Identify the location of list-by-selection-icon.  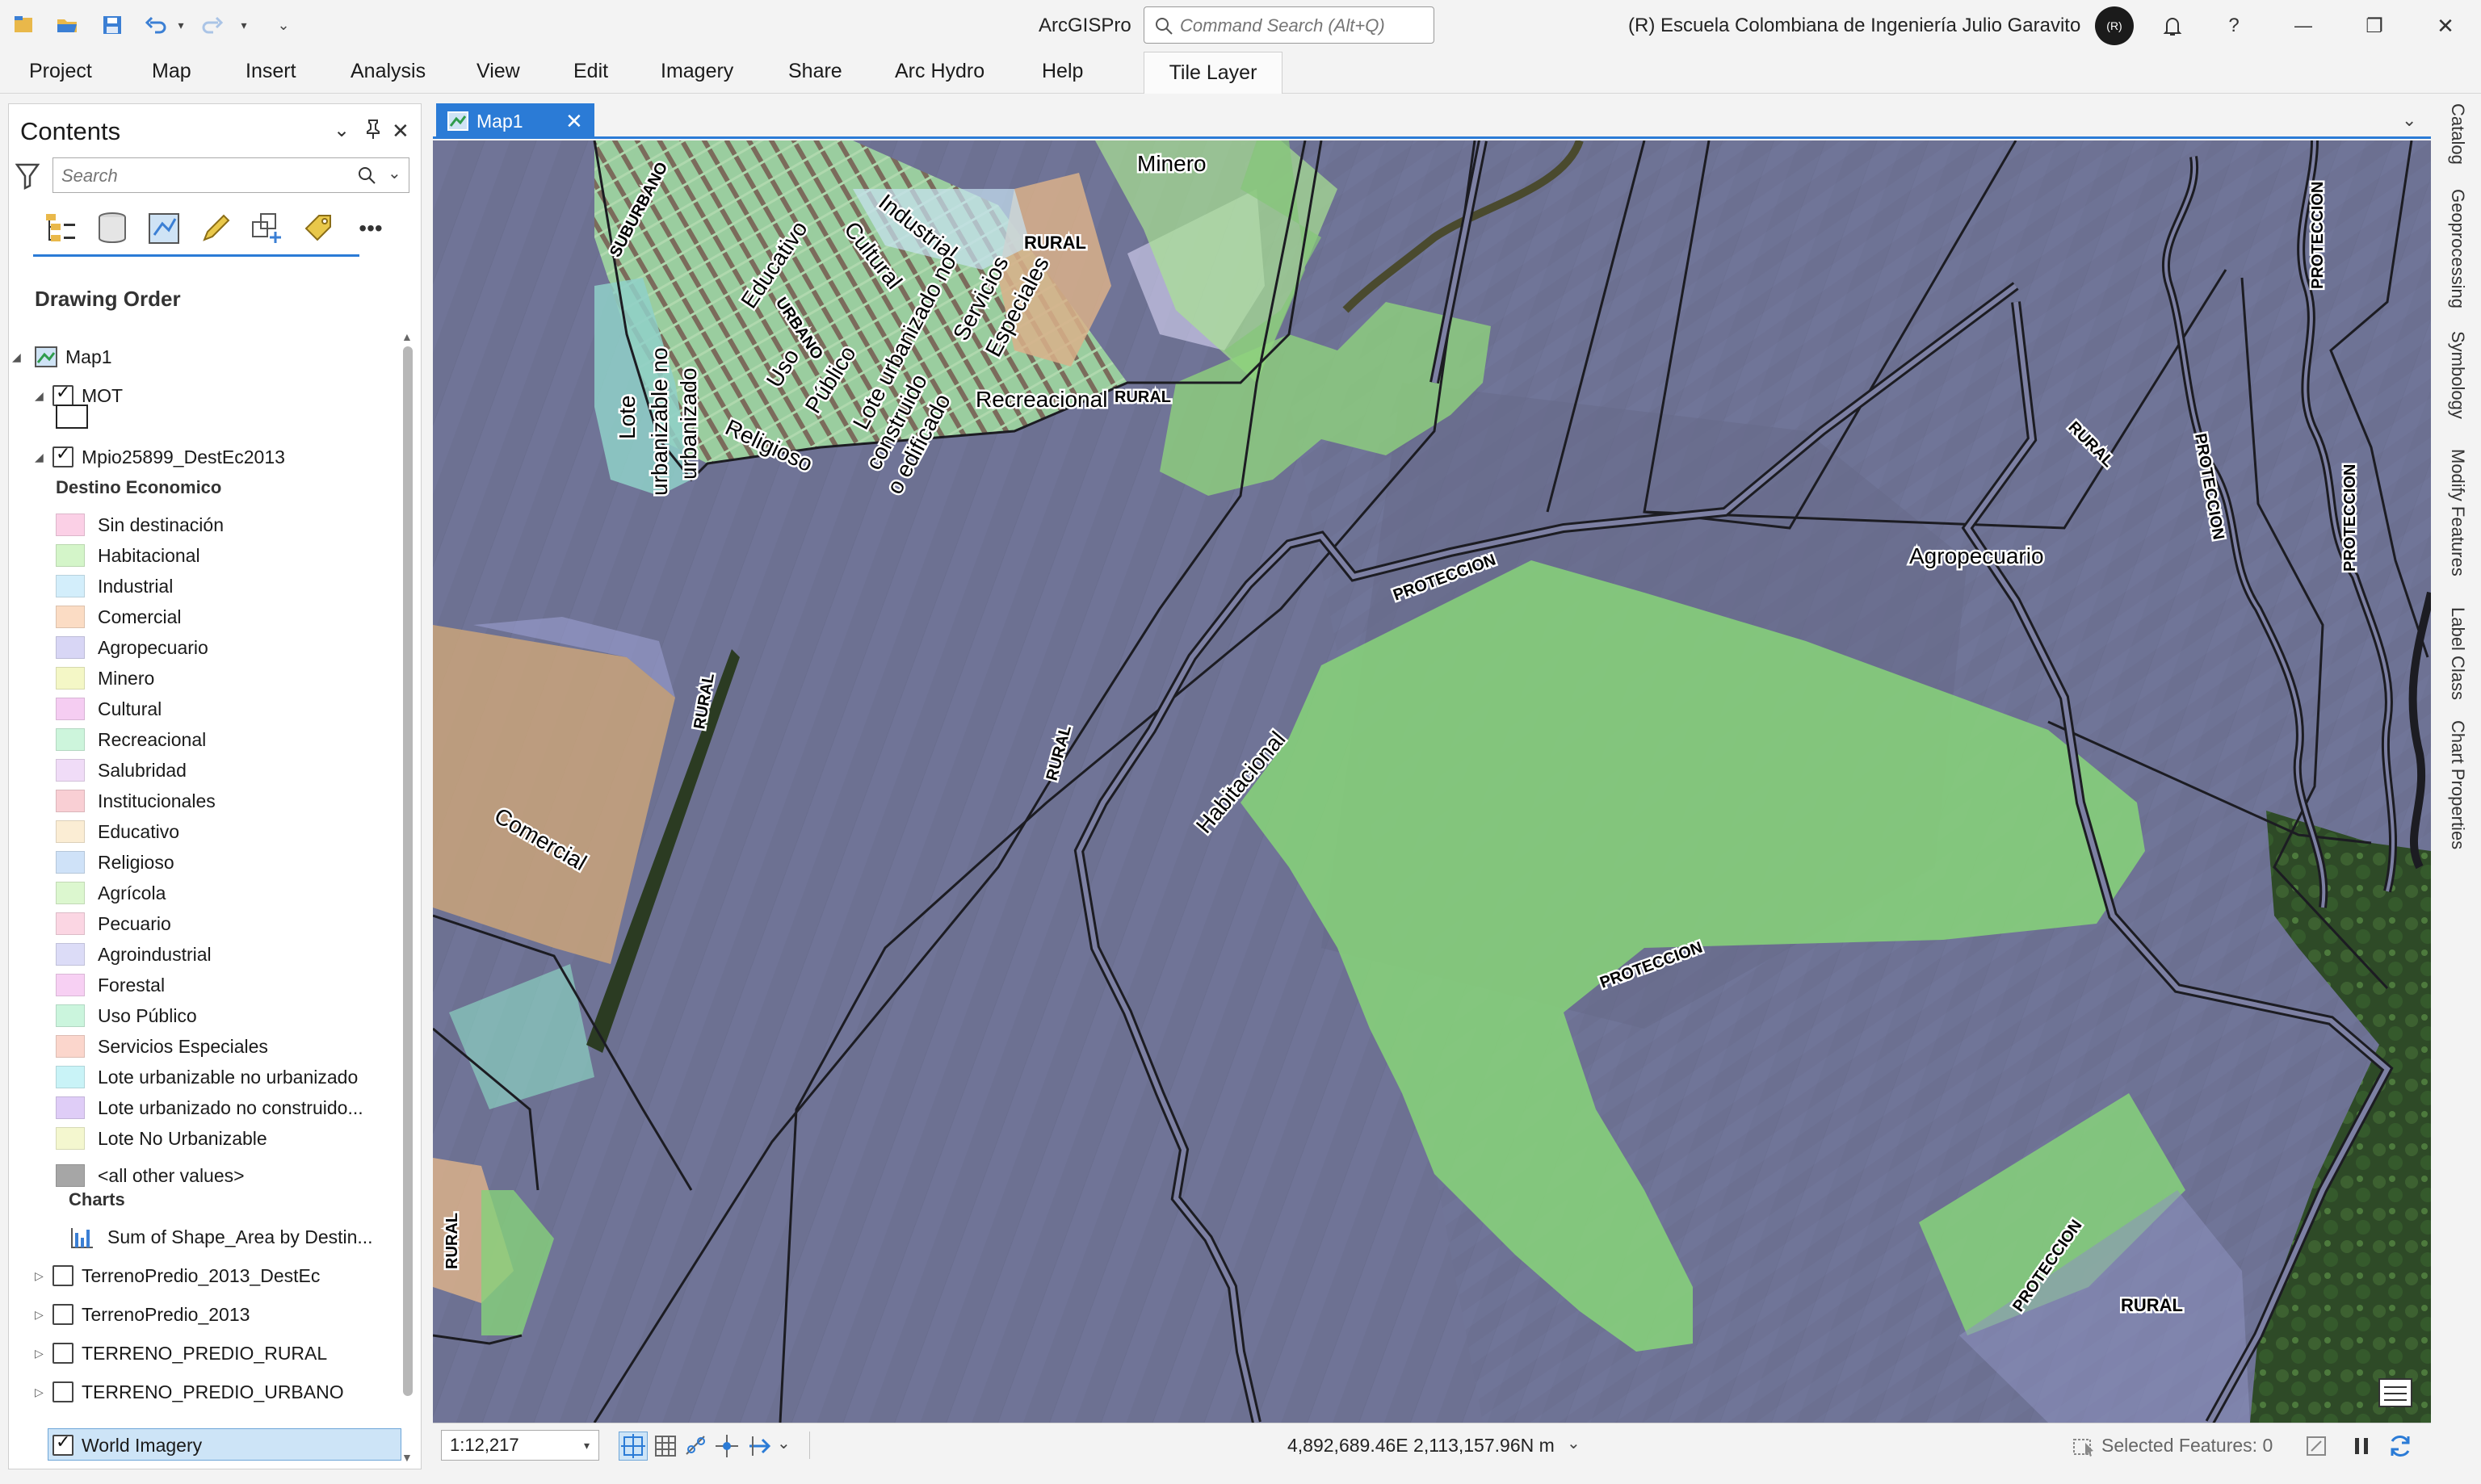
(164, 228).